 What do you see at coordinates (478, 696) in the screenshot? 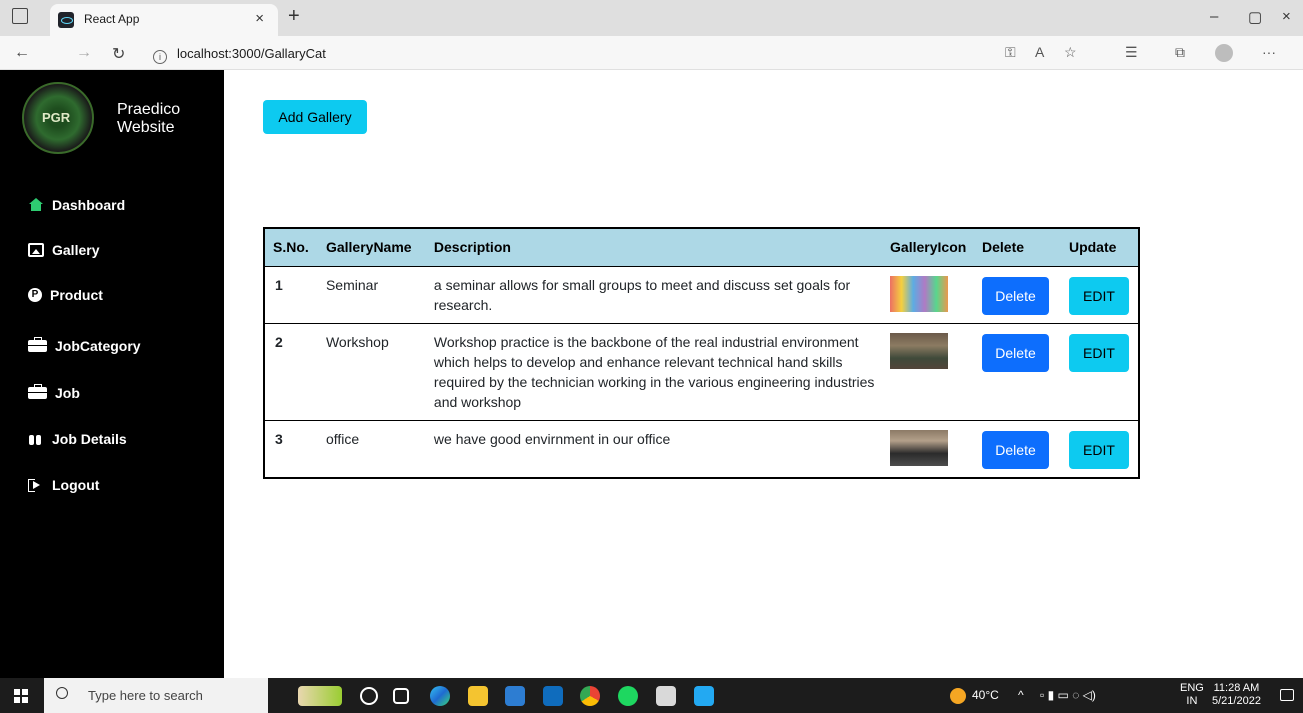
I see `file-explorer-icon` at bounding box center [478, 696].